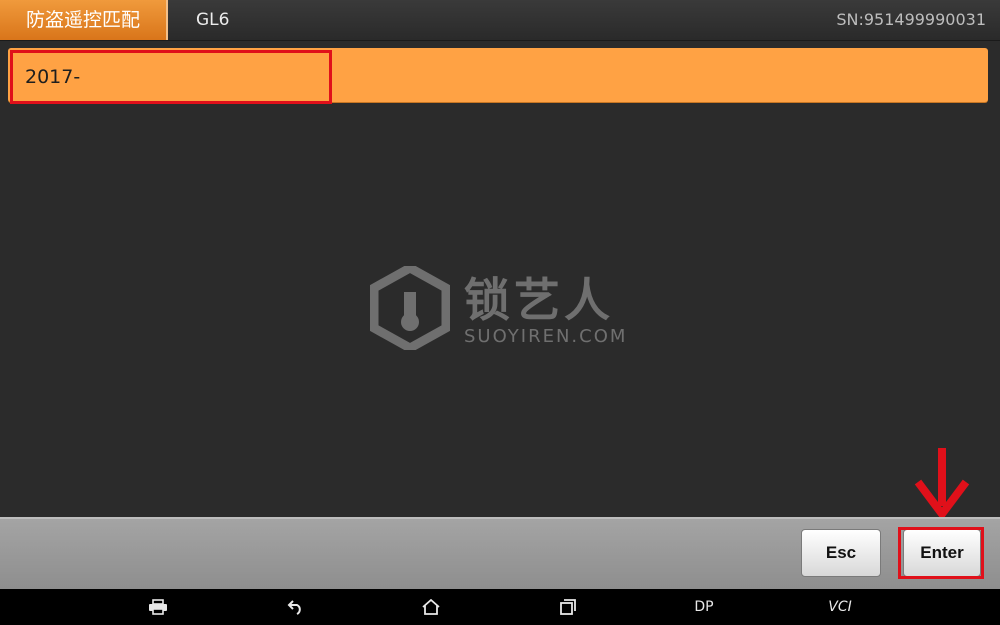 The height and width of the screenshot is (625, 1000). What do you see at coordinates (500, 553) in the screenshot?
I see `action-bar: Esc Enter` at bounding box center [500, 553].